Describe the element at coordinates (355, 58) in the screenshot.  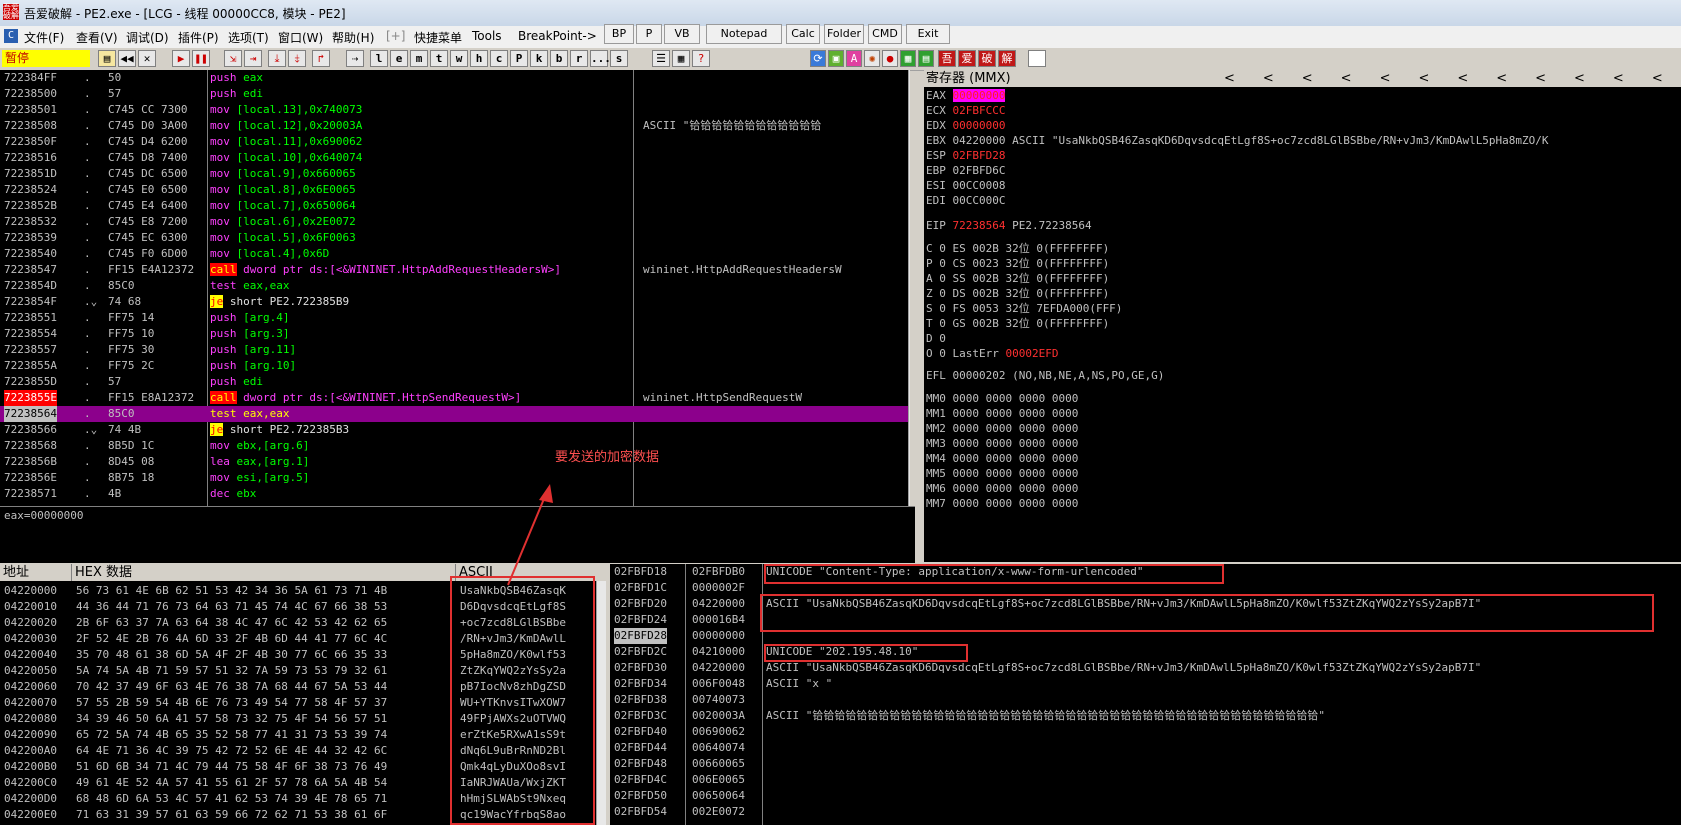
I see `goto-icon: ⇢` at that location.